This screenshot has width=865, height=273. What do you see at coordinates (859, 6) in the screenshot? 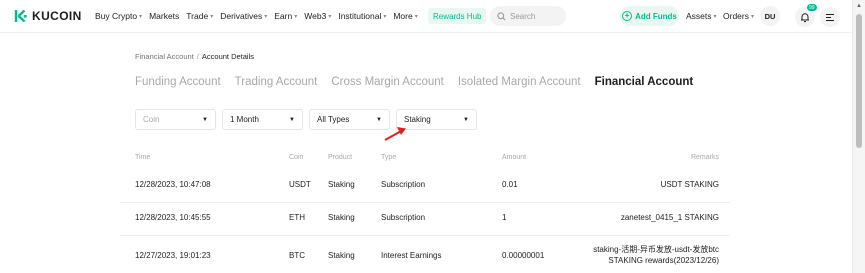
I see `scroll-up-icon: ▲` at bounding box center [859, 6].